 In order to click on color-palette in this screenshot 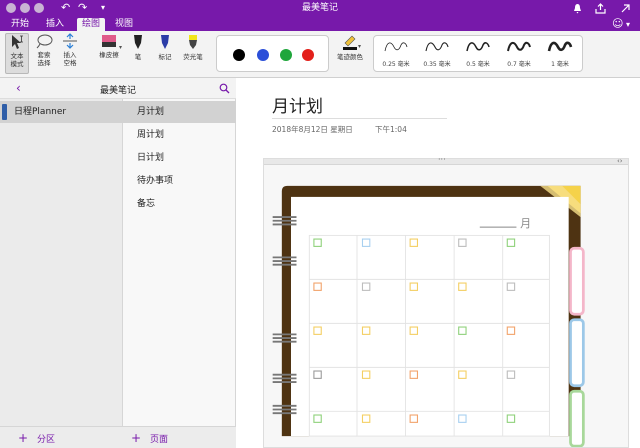, I will do `click(272, 53)`.